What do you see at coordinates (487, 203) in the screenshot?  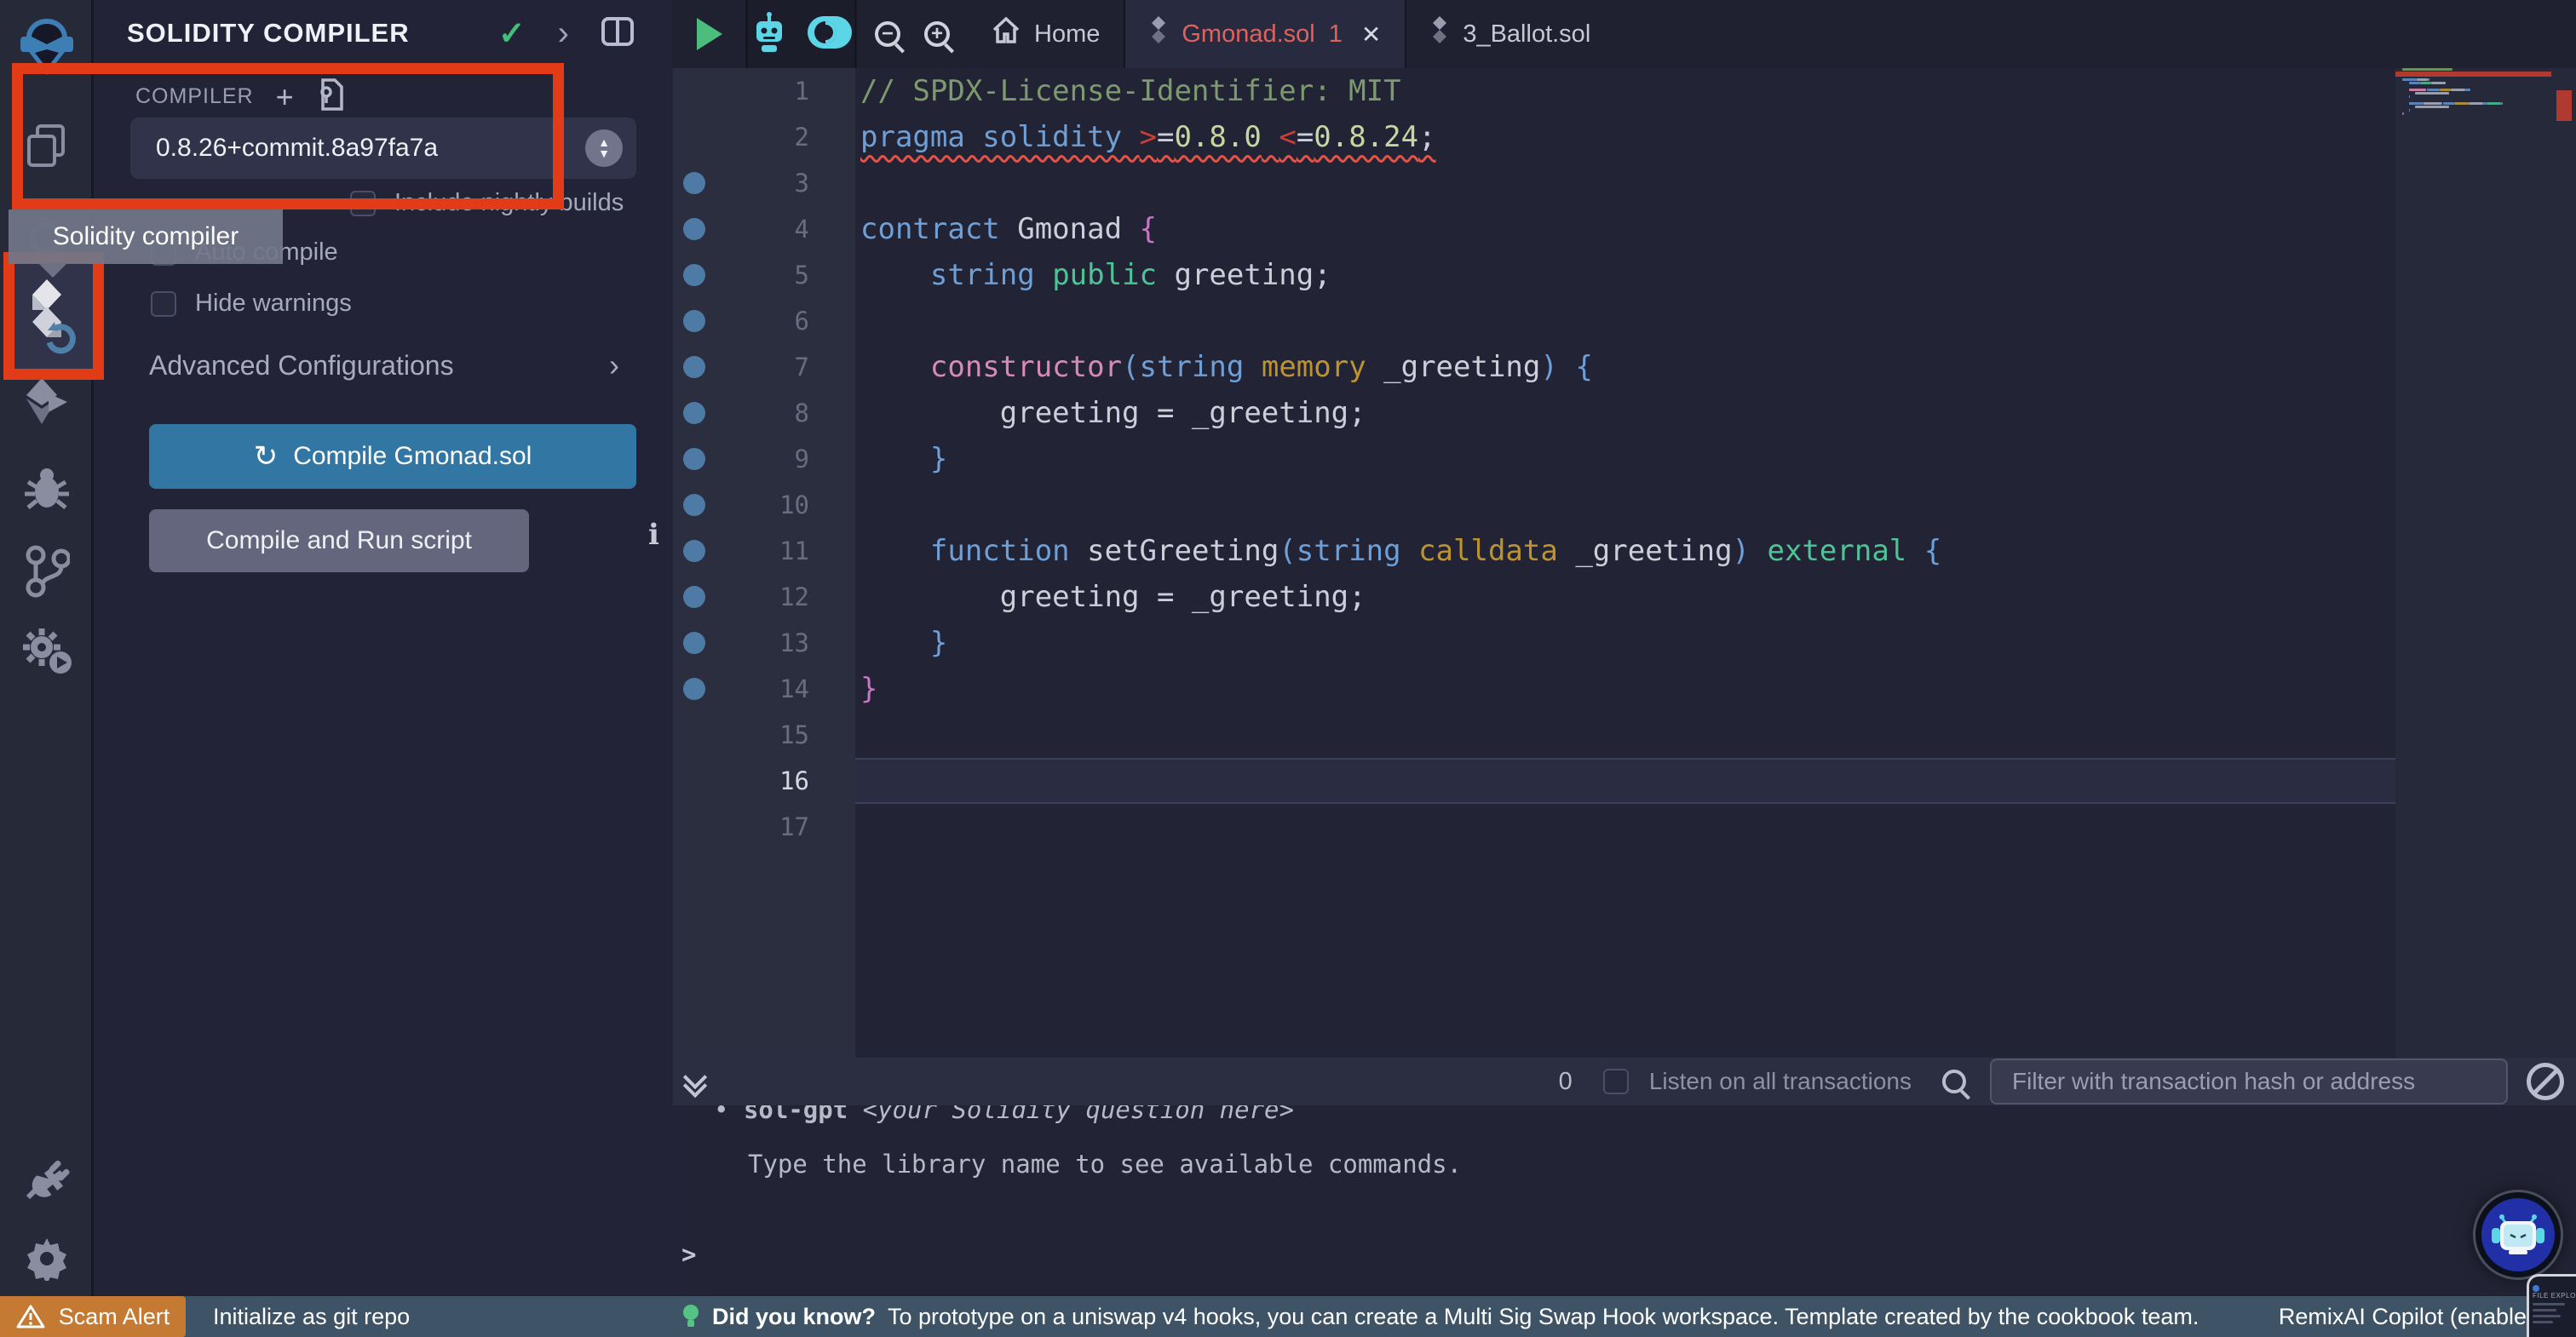 I see `option-include-nightly-builds: Include nightly builds` at bounding box center [487, 203].